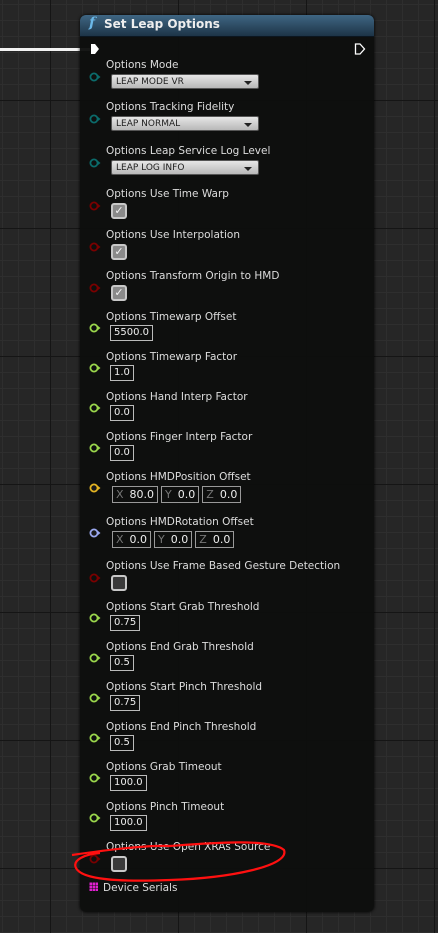 This screenshot has height=933, width=438. Describe the element at coordinates (131, 333) in the screenshot. I see `float-input: 5500.0` at that location.